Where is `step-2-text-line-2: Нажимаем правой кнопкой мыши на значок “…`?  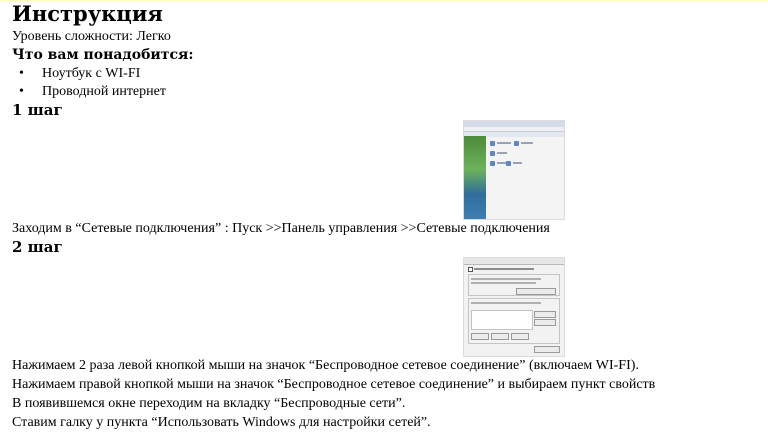
step-2-text-line-2: Нажимаем правой кнопкой мыши на значок “… is located at coordinates (334, 384).